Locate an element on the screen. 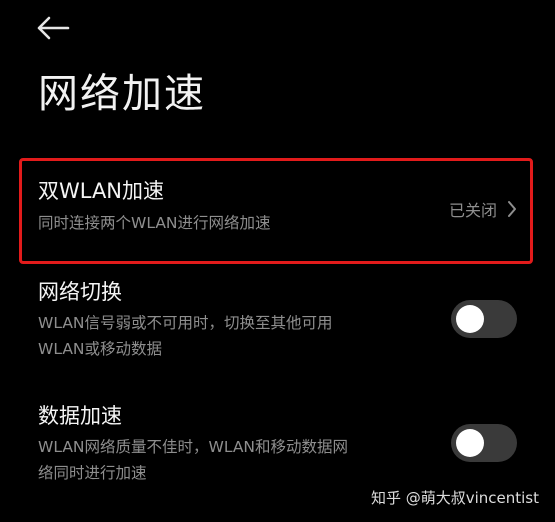 Image resolution: width=555 pixels, height=522 pixels. data-accel-desc-line-2: 络同时进行加速 is located at coordinates (92, 473).